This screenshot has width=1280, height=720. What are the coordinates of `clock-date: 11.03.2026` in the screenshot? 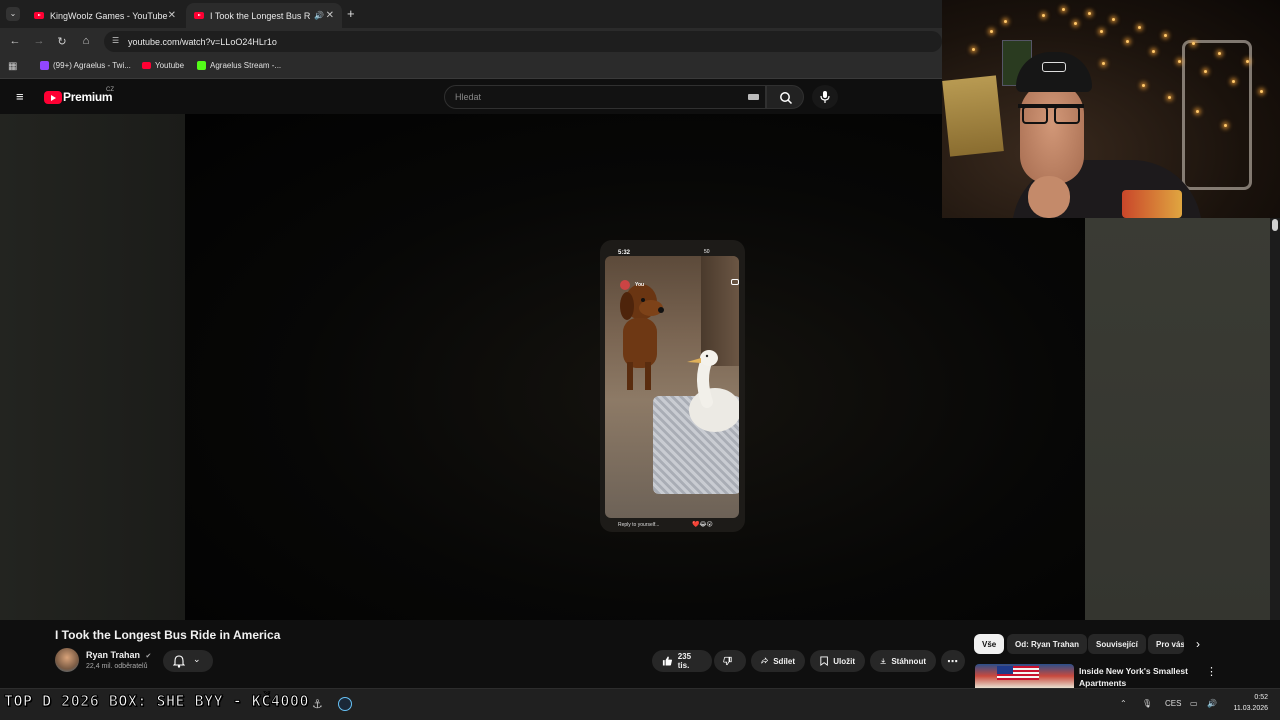 It's located at (1247, 708).